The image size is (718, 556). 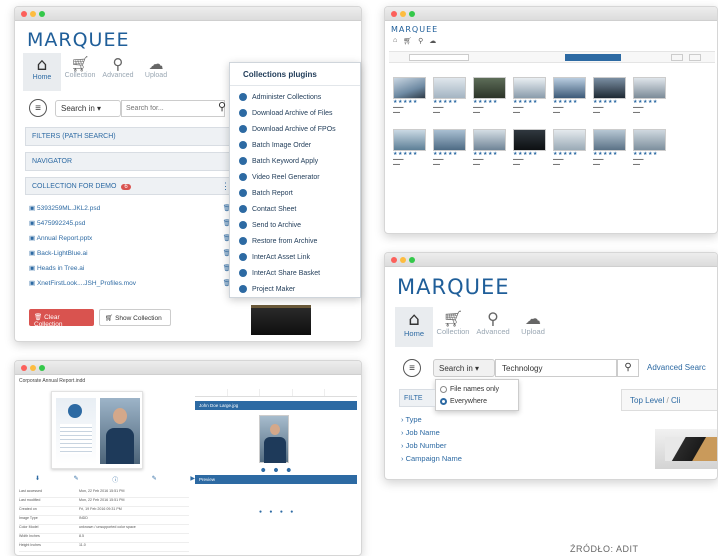 What do you see at coordinates (130, 207) in the screenshot?
I see `list-item: ▣ 5393259ML.JKL2.psd 🗑︎` at bounding box center [130, 207].